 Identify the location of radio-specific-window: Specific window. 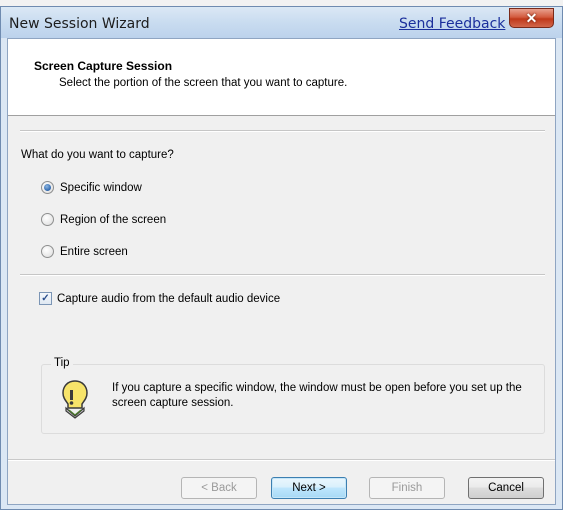
(91, 187).